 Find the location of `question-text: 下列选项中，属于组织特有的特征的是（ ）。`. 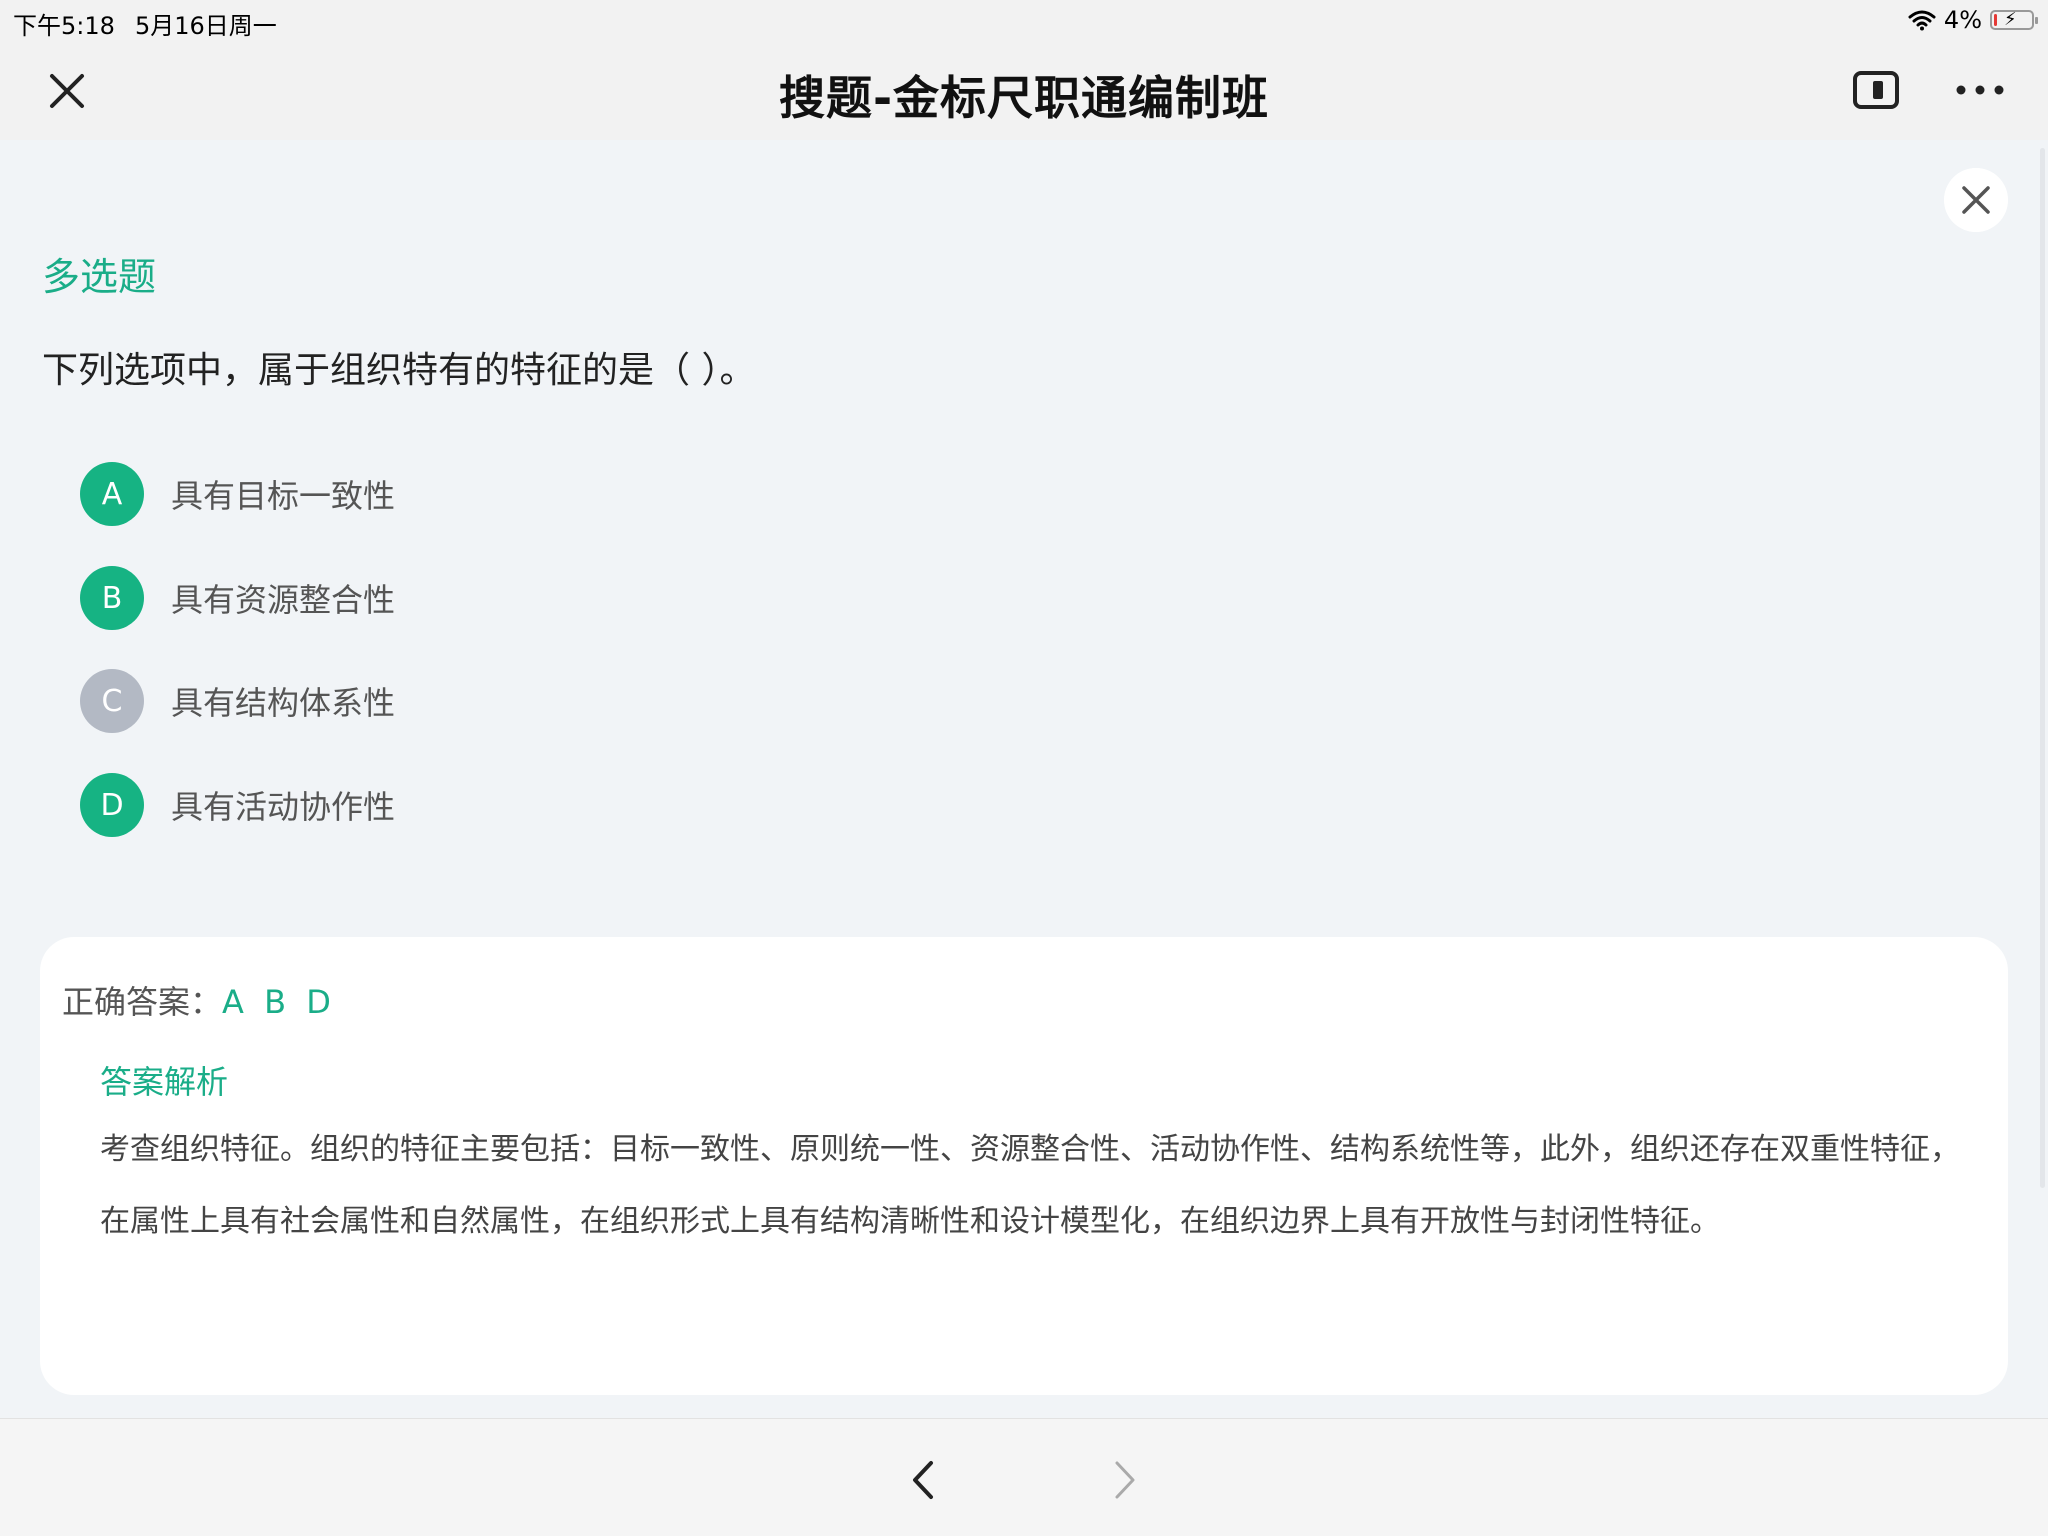

question-text: 下列选项中，属于组织特有的特征的是（ ）。 is located at coordinates (399, 370).